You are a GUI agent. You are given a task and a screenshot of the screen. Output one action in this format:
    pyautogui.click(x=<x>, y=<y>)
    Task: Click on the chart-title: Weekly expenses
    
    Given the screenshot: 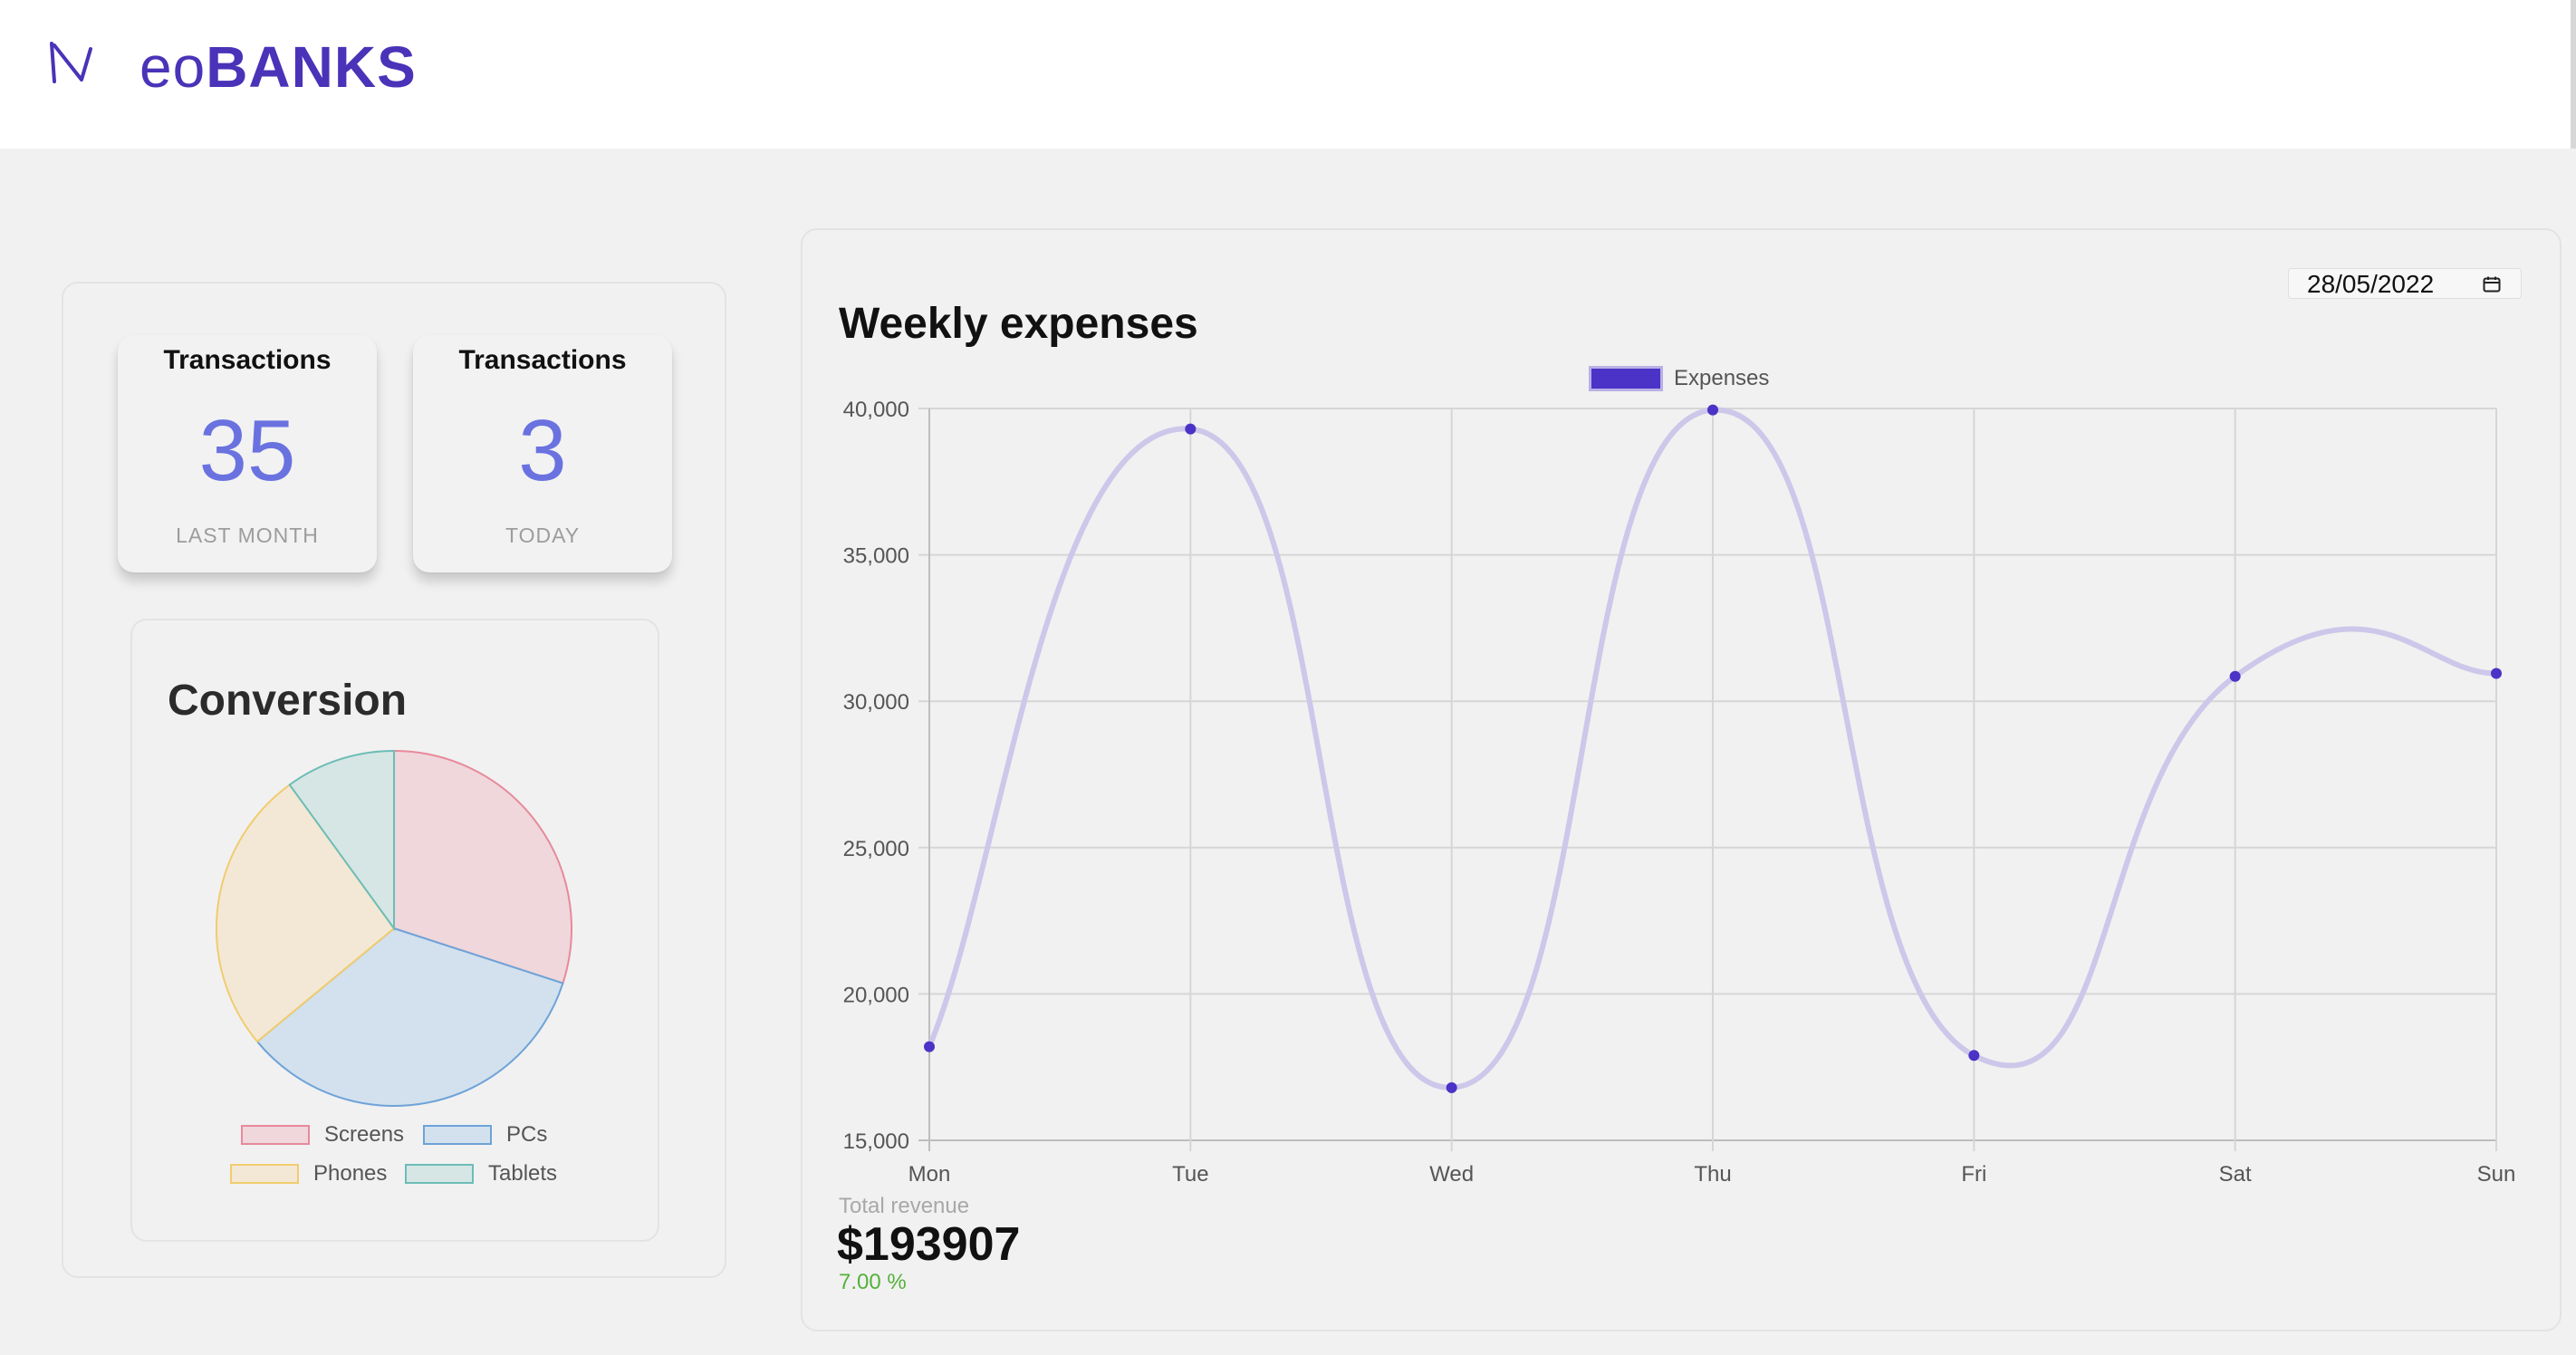 What is the action you would take?
    pyautogui.click(x=1018, y=324)
    